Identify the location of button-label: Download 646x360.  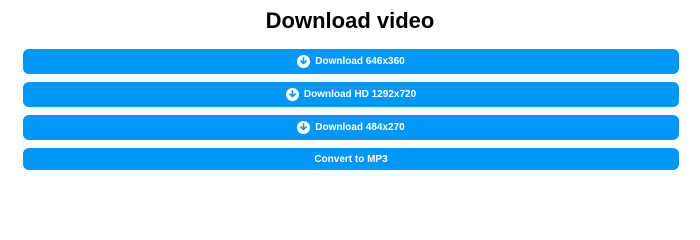
(360, 61).